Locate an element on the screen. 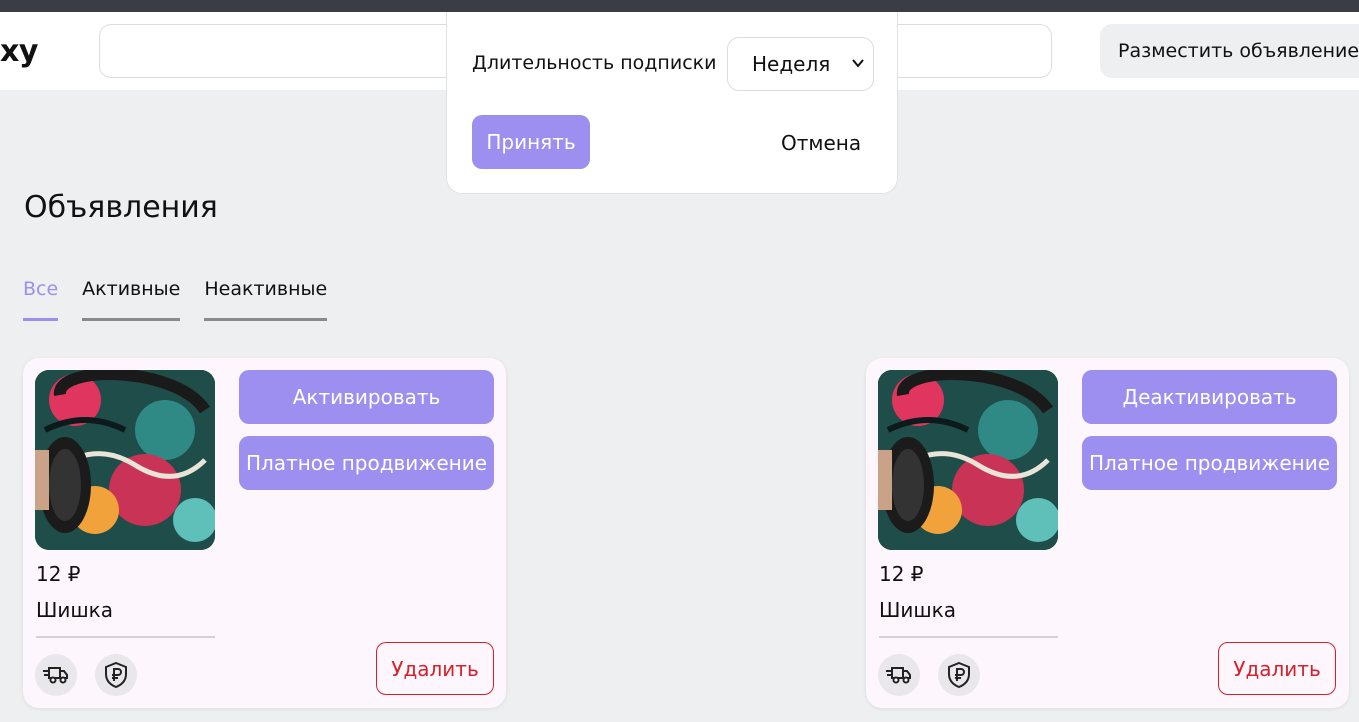  browser-top-strip is located at coordinates (679, 6).